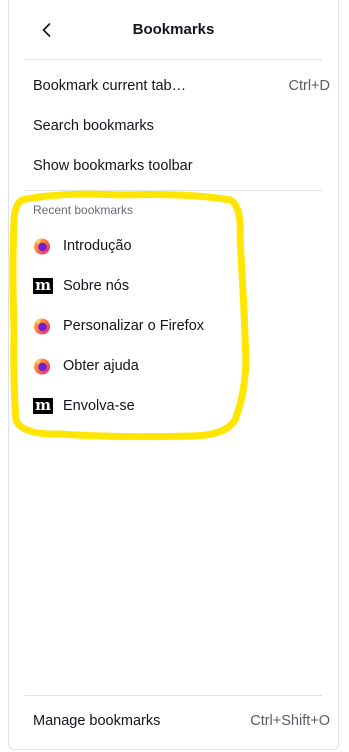 The height and width of the screenshot is (752, 349). What do you see at coordinates (134, 326) in the screenshot?
I see `recent-bookmark-label: Personalizar o Firefox` at bounding box center [134, 326].